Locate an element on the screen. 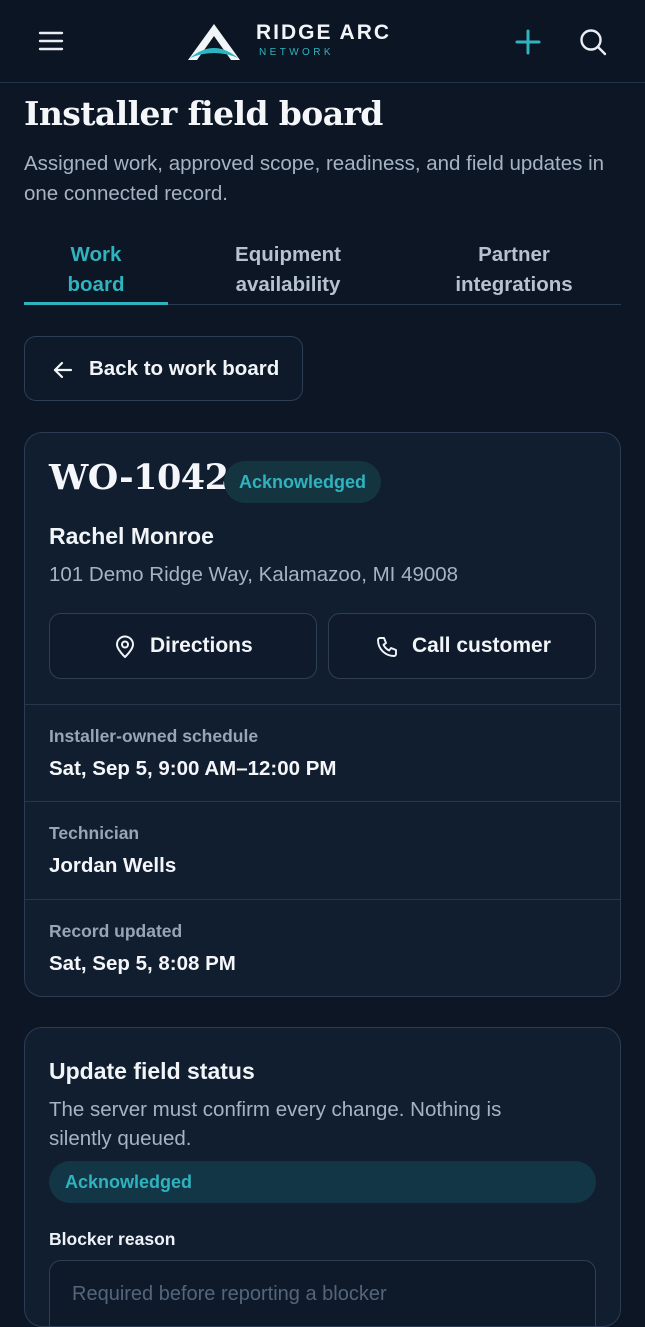 This screenshot has height=1327, width=645. directions-button: Directions is located at coordinates (183, 646).